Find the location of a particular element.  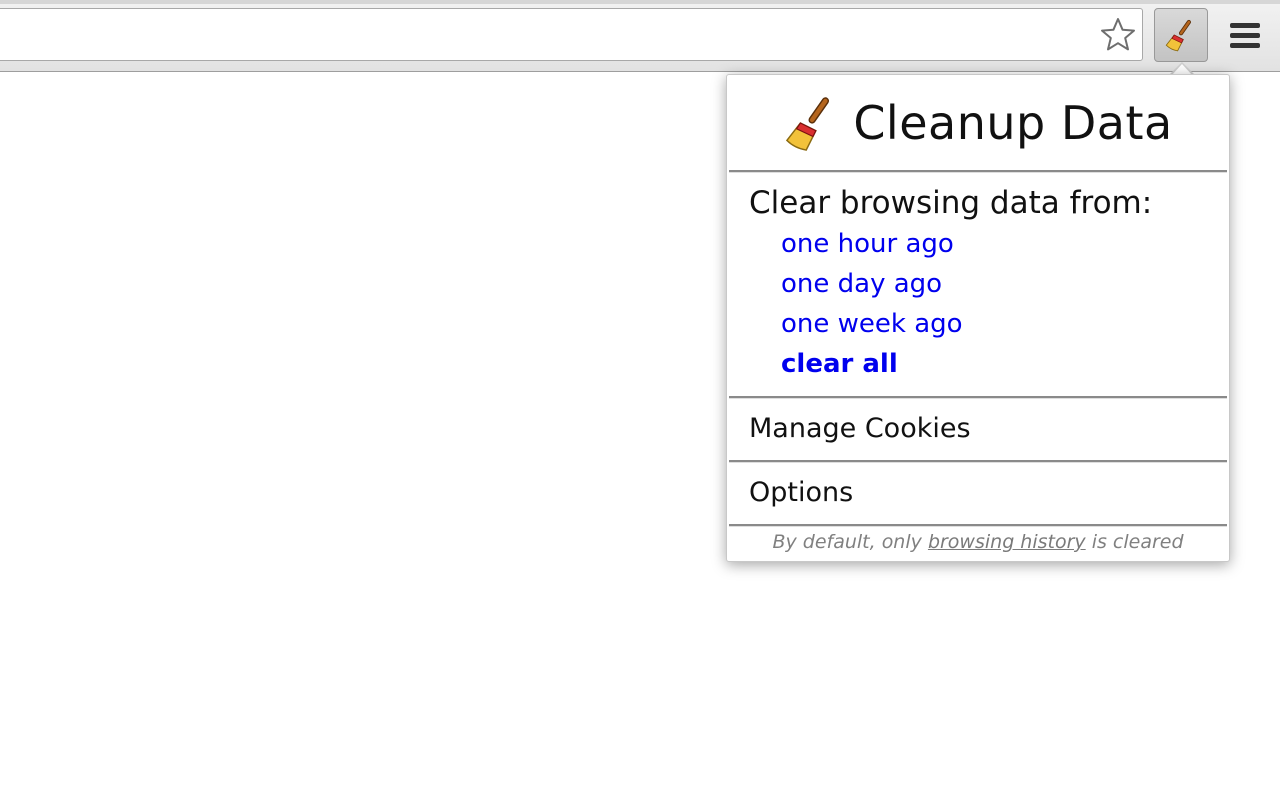

manage-cookies-button: Manage Cookies is located at coordinates (860, 428).